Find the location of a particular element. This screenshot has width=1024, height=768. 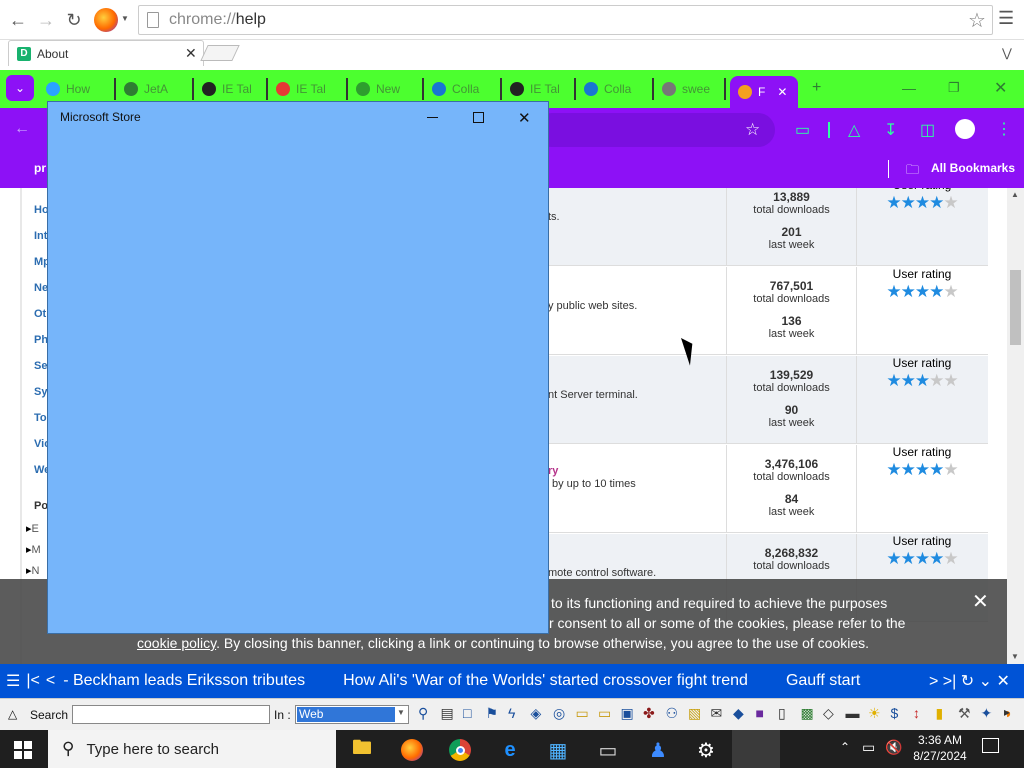

taskbar-active-app is located at coordinates (756, 749).